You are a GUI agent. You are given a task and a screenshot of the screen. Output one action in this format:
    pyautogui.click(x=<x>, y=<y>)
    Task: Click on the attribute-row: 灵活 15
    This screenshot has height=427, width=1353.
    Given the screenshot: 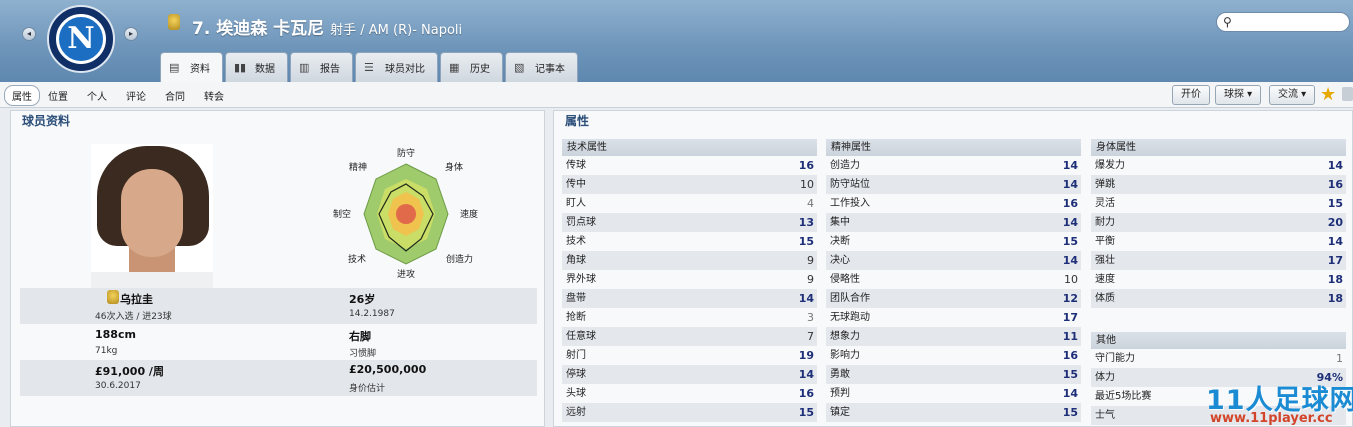 What is the action you would take?
    pyautogui.click(x=1218, y=203)
    